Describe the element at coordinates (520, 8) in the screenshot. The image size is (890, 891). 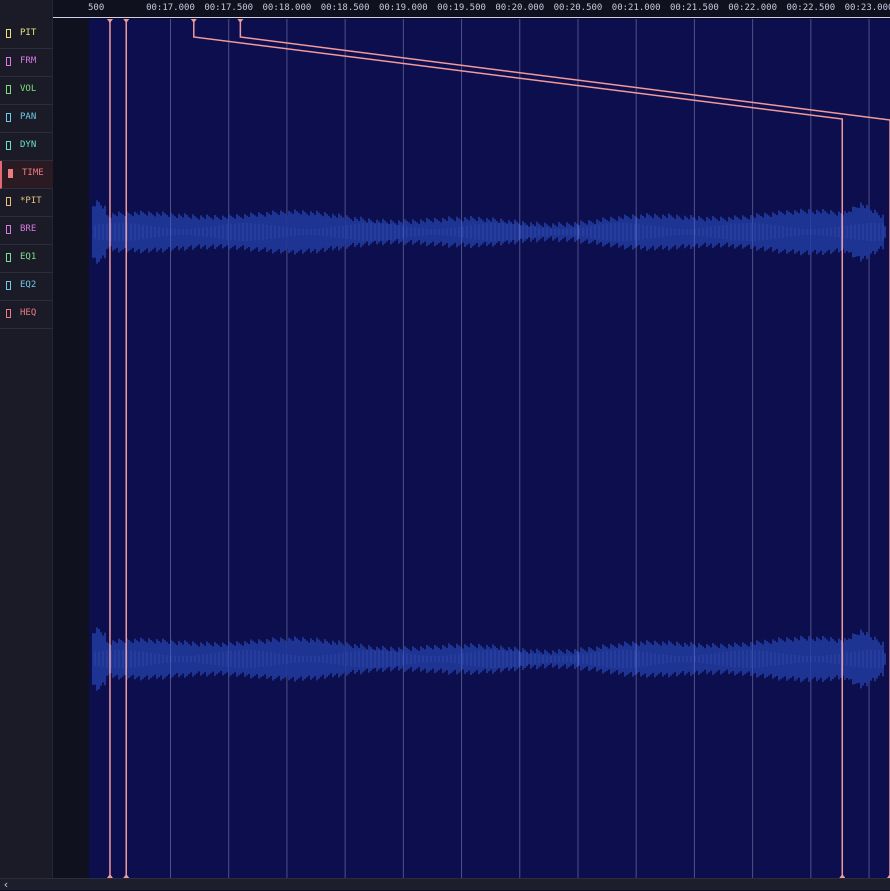
I see `ruler-tick-label: 00:20.000` at that location.